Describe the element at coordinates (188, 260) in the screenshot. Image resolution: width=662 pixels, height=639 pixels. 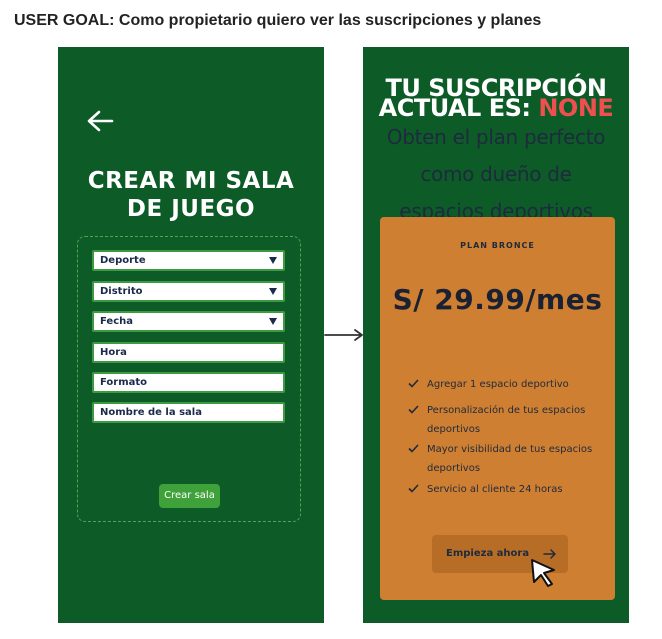
I see `deporte-select: Deporte` at that location.